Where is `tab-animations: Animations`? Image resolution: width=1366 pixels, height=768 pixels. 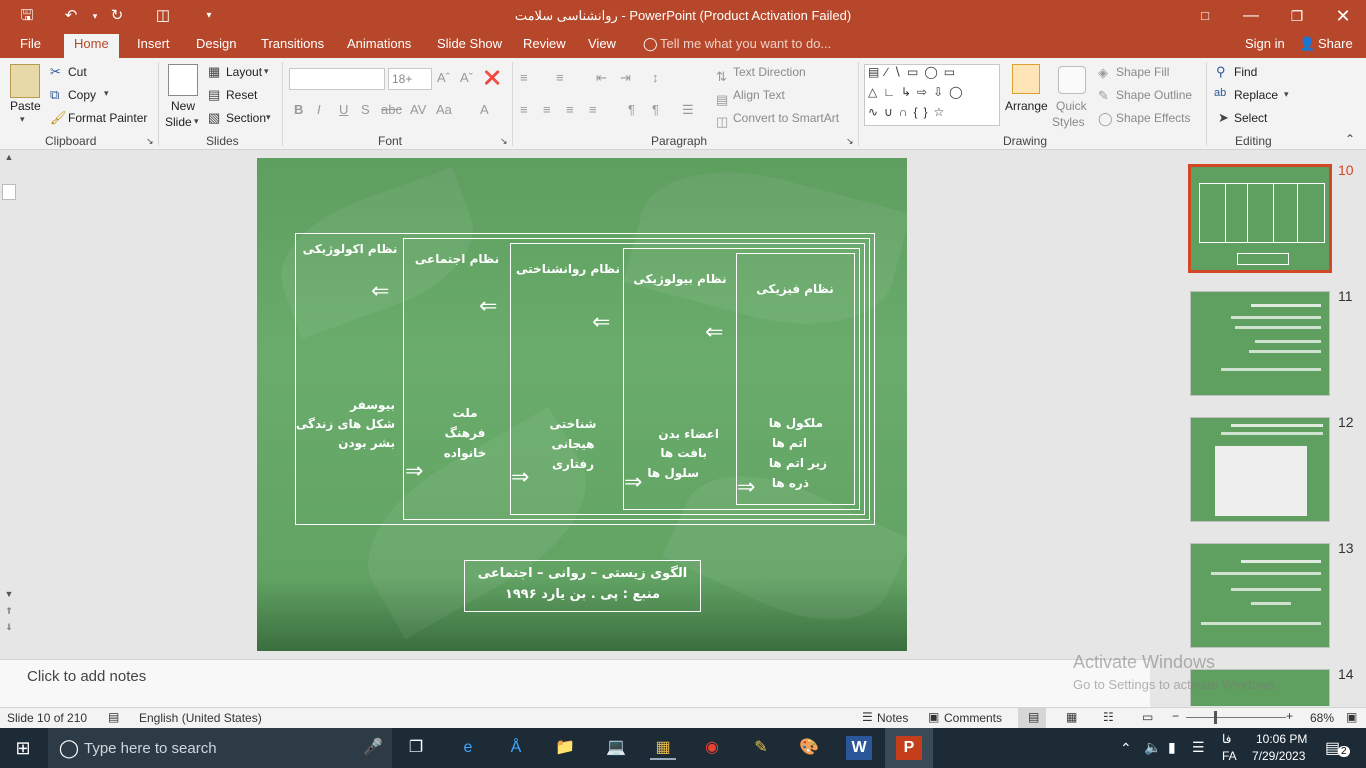 tab-animations: Animations is located at coordinates (379, 43).